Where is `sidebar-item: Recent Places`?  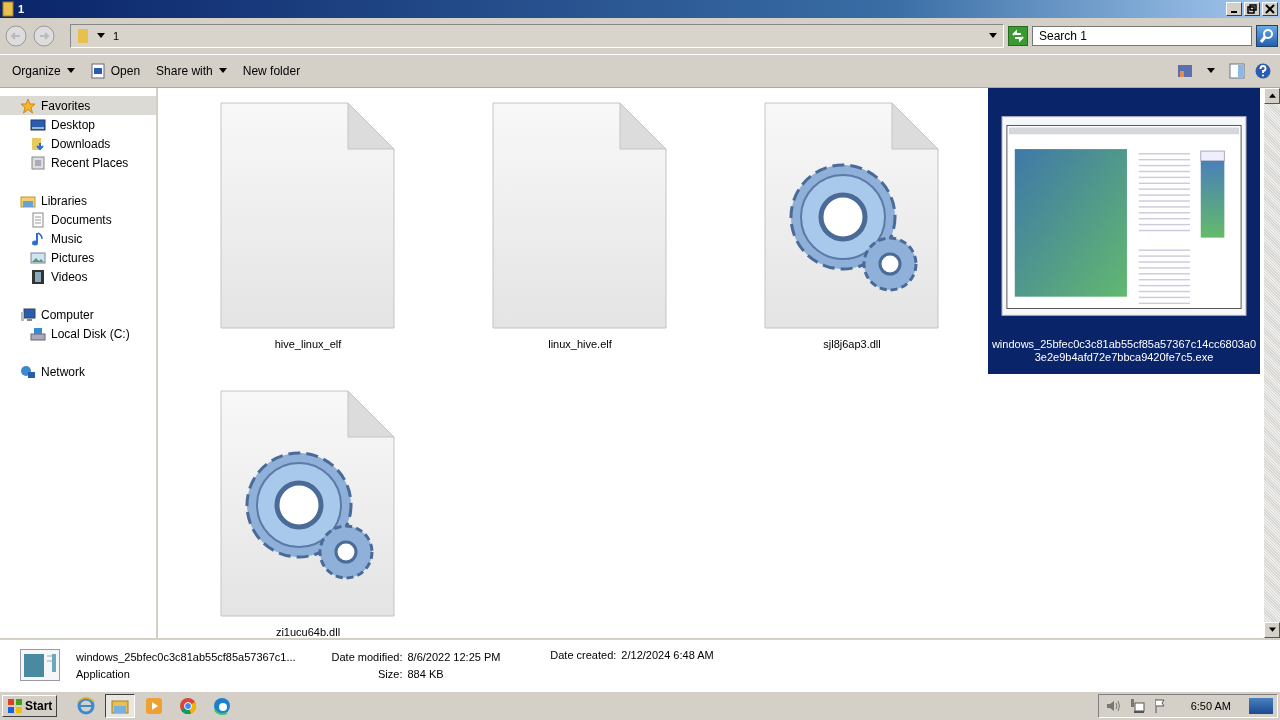
sidebar-item: Recent Places is located at coordinates (78, 162).